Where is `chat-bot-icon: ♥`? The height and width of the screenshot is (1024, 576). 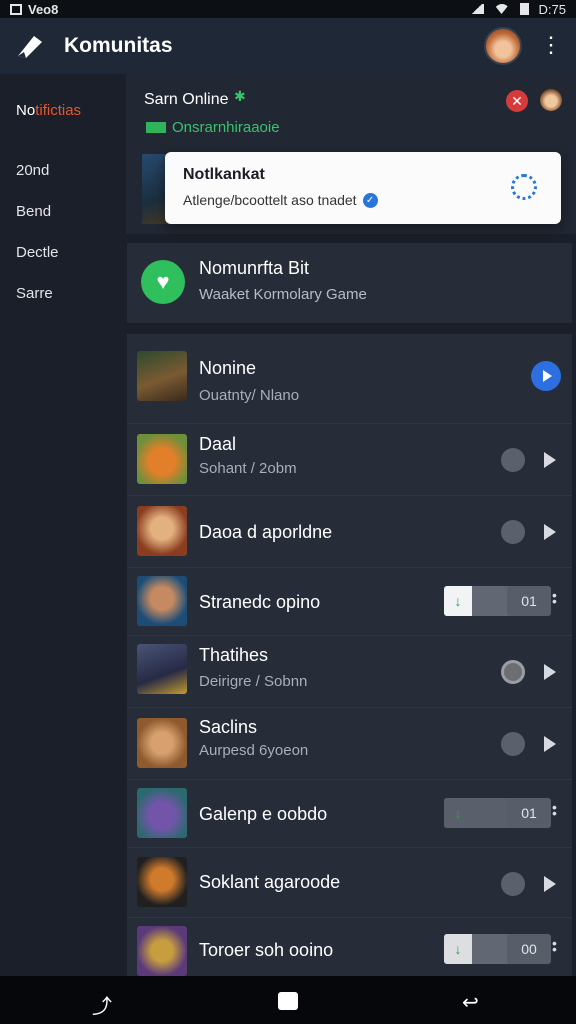
chat-bot-icon: ♥ is located at coordinates (163, 282).